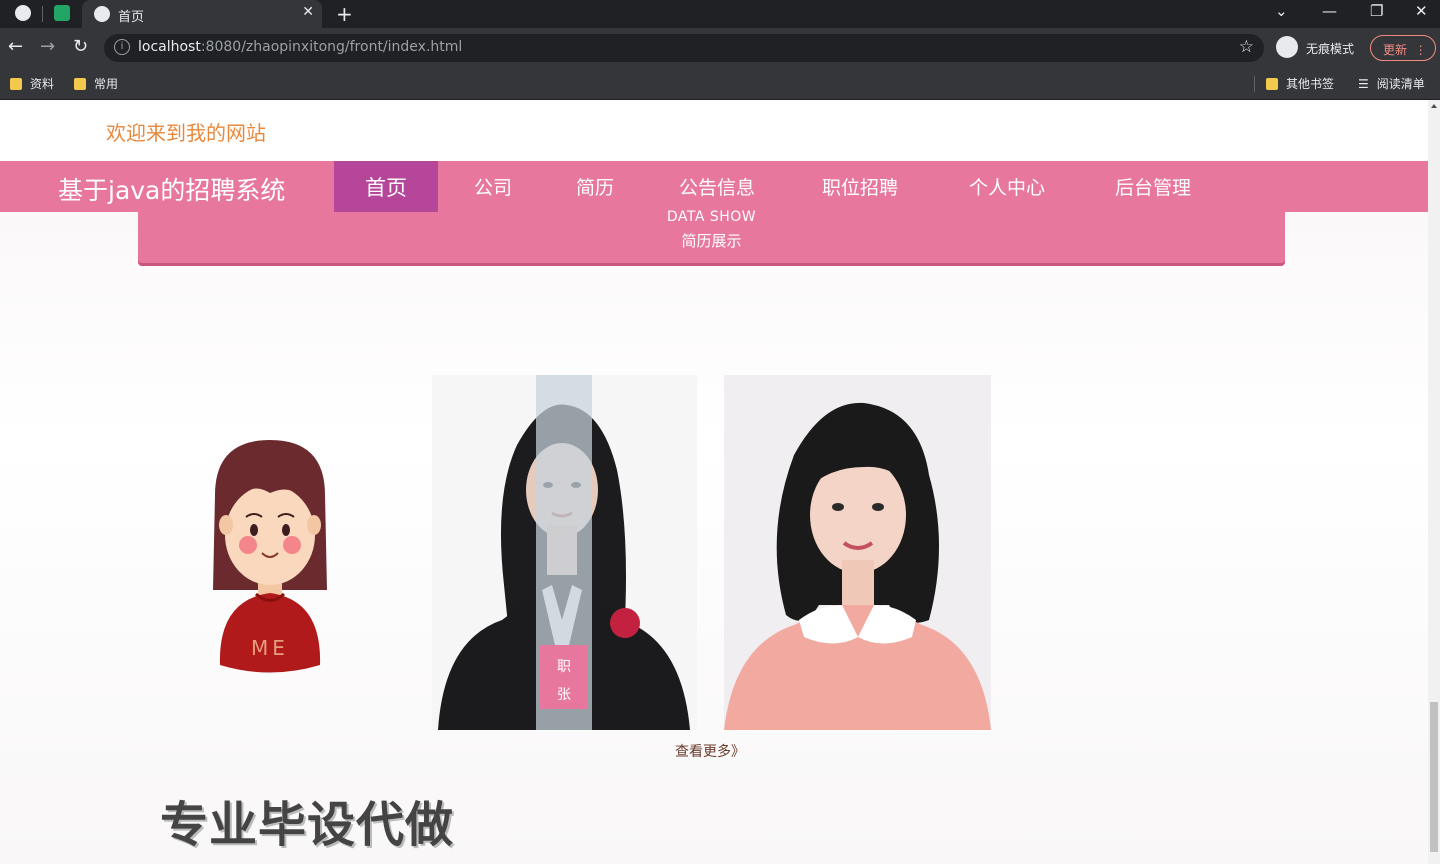 The image size is (1440, 864). What do you see at coordinates (717, 186) in the screenshot?
I see `nav-announcement: 公告信息` at bounding box center [717, 186].